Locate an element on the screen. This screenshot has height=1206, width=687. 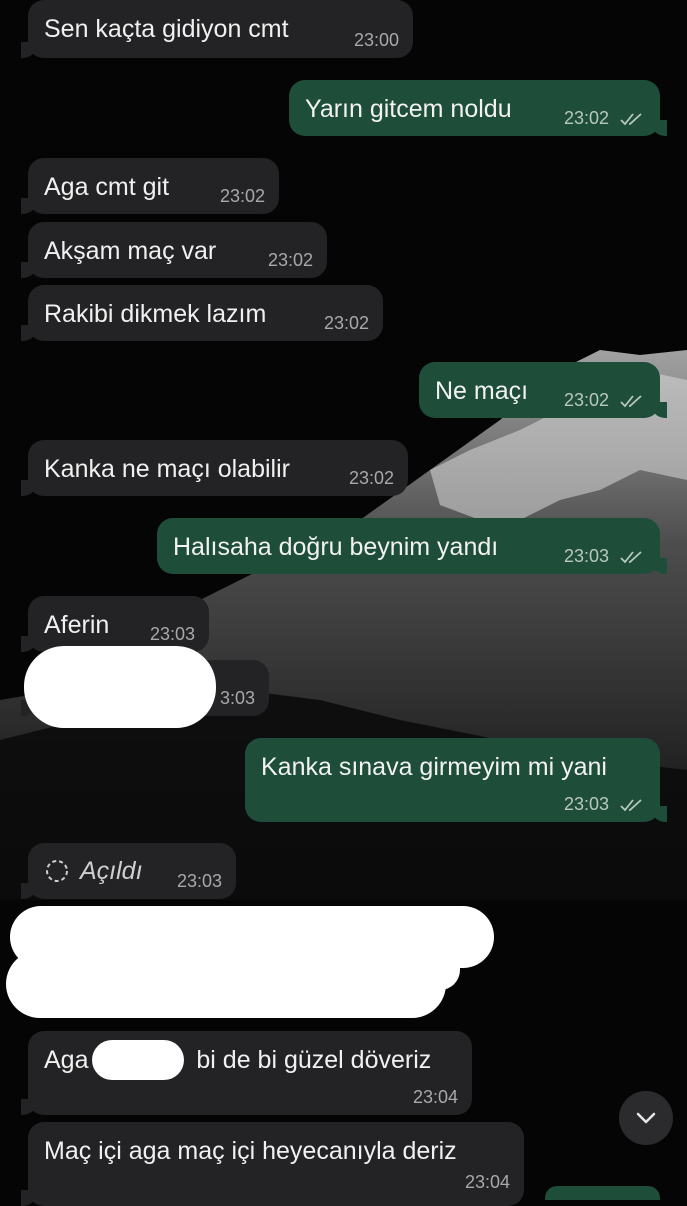
chevron-down-icon is located at coordinates (646, 1118).